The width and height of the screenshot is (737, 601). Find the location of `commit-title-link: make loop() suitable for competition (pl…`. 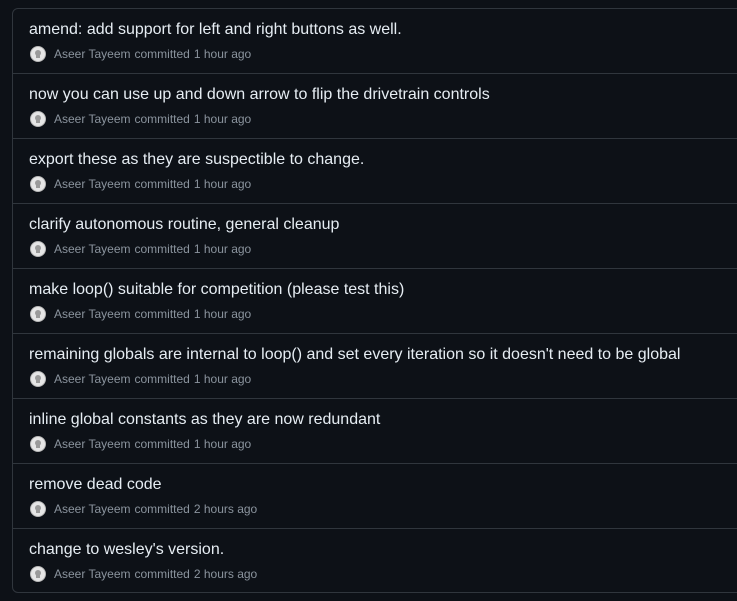

commit-title-link: make loop() suitable for competition (pl… is located at coordinates (216, 290).